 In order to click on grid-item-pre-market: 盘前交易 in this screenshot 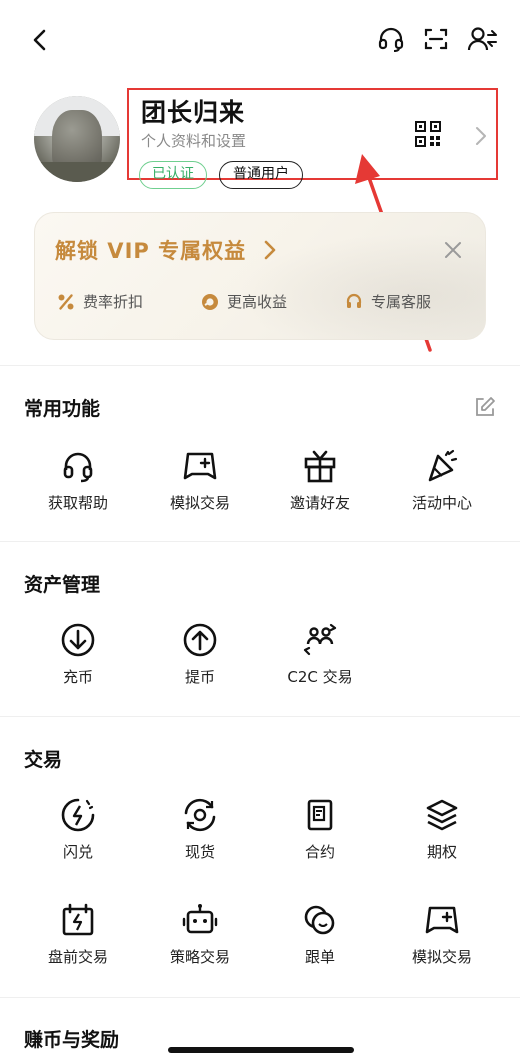, I will do `click(78, 933)`.